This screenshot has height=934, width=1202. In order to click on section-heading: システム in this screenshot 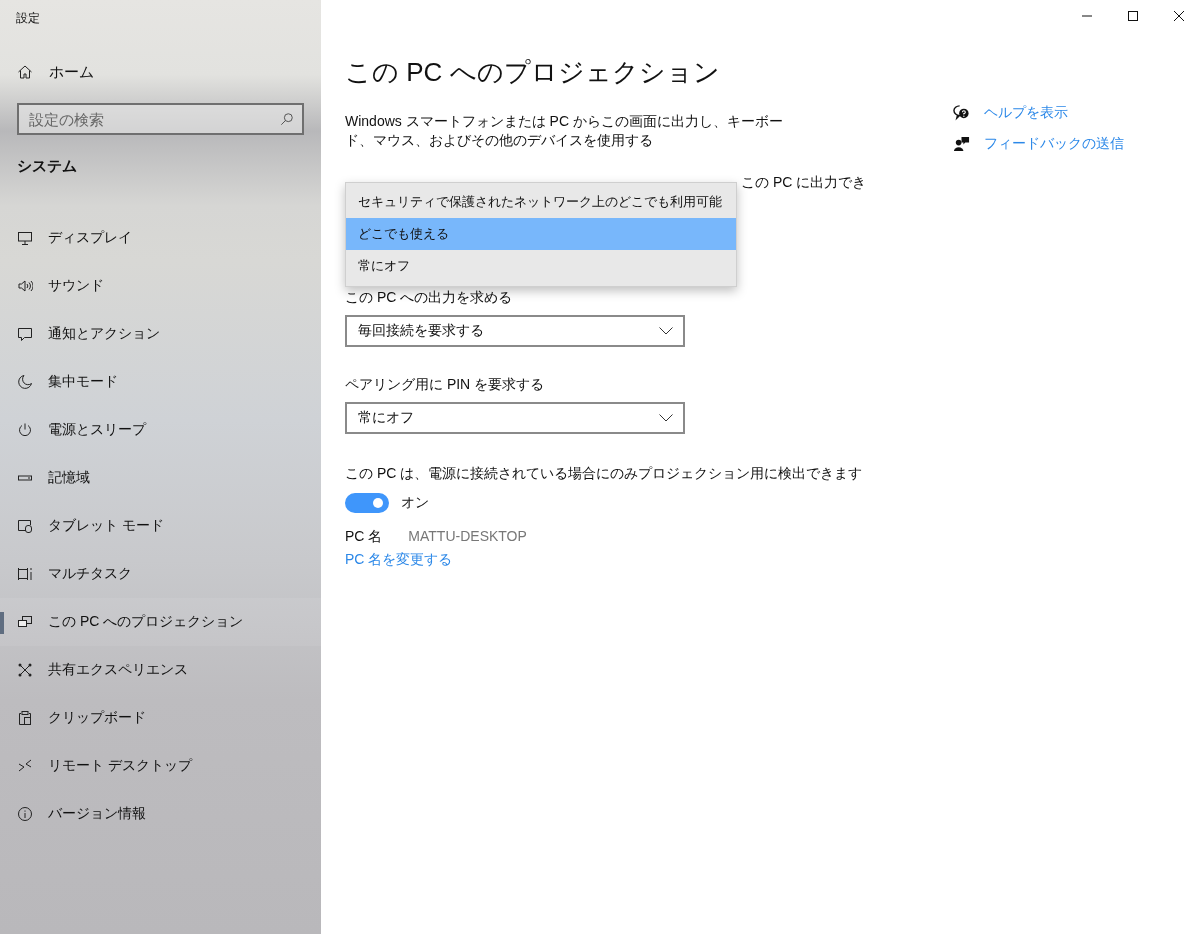, I will do `click(47, 166)`.